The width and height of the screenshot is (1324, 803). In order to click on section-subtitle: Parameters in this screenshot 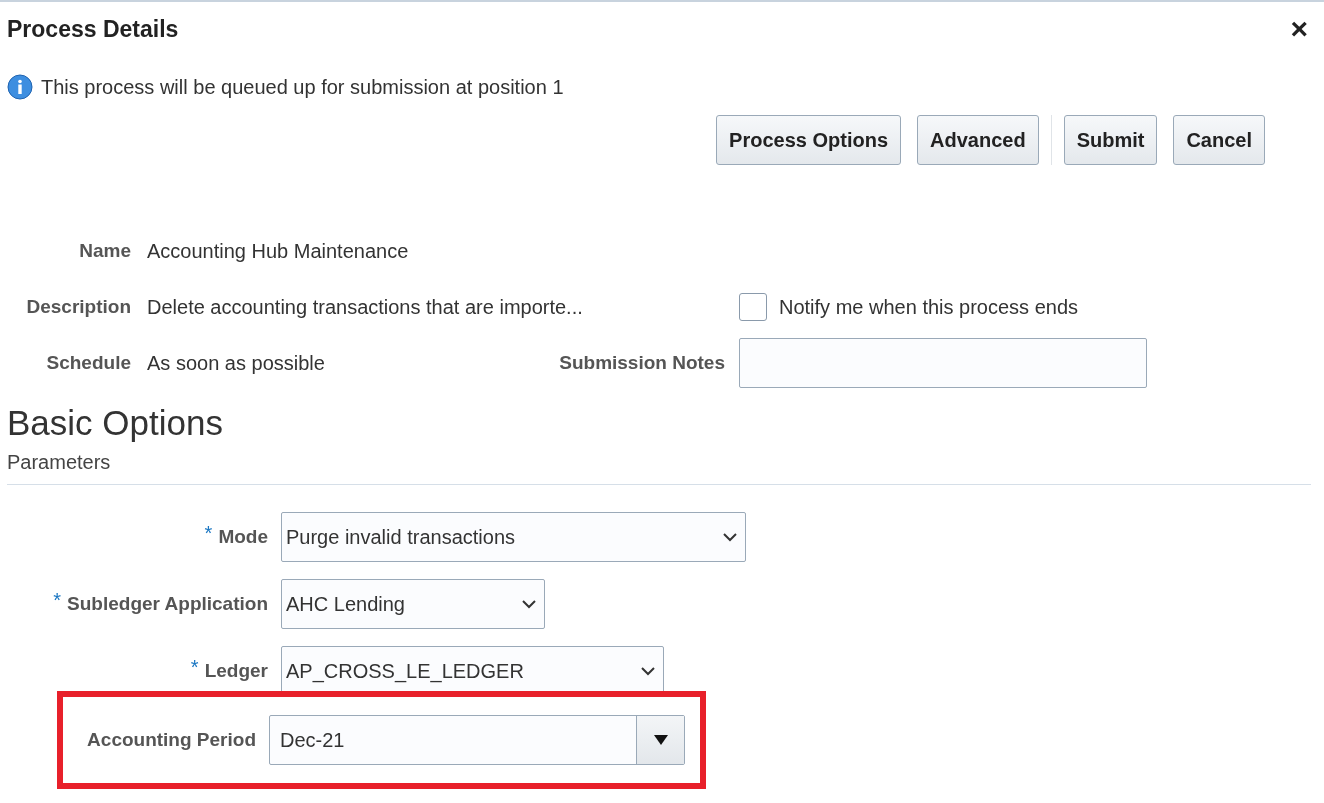, I will do `click(659, 468)`.